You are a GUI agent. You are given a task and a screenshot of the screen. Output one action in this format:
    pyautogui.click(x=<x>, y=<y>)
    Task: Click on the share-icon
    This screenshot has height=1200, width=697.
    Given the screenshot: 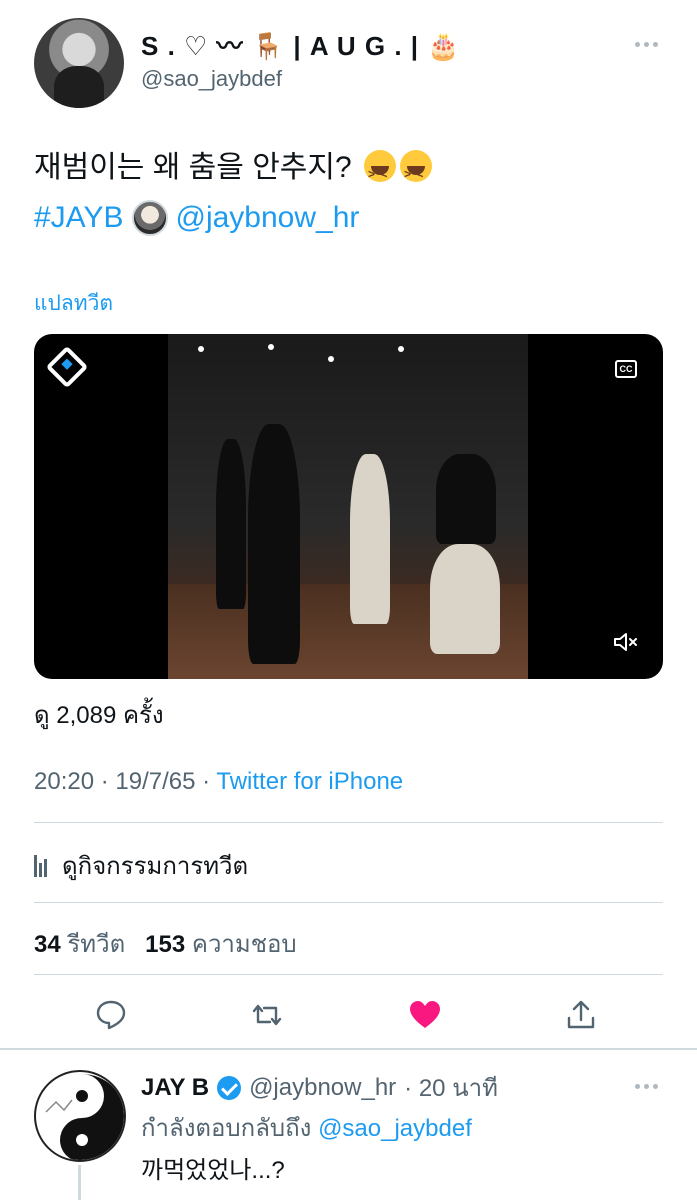 What is the action you would take?
    pyautogui.click(x=581, y=1015)
    